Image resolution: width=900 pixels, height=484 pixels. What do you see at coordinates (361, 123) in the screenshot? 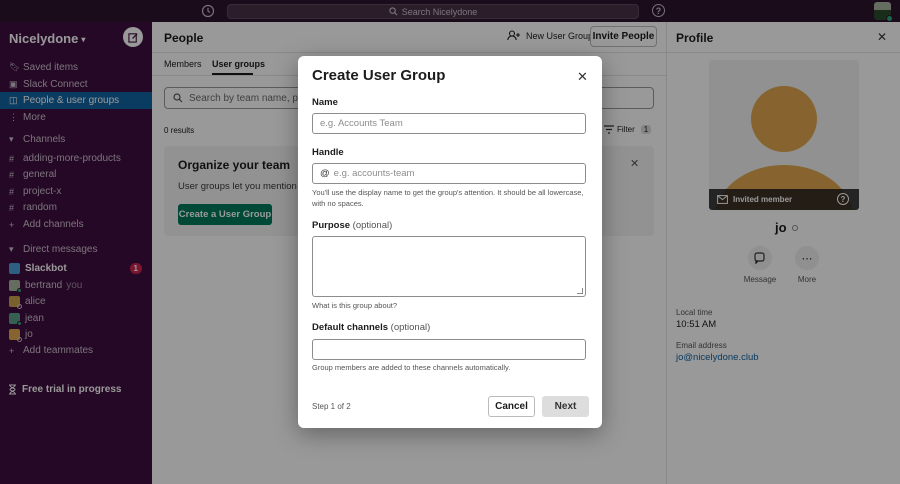
I see `name-placeholder: e.g. Accounts Team` at bounding box center [361, 123].